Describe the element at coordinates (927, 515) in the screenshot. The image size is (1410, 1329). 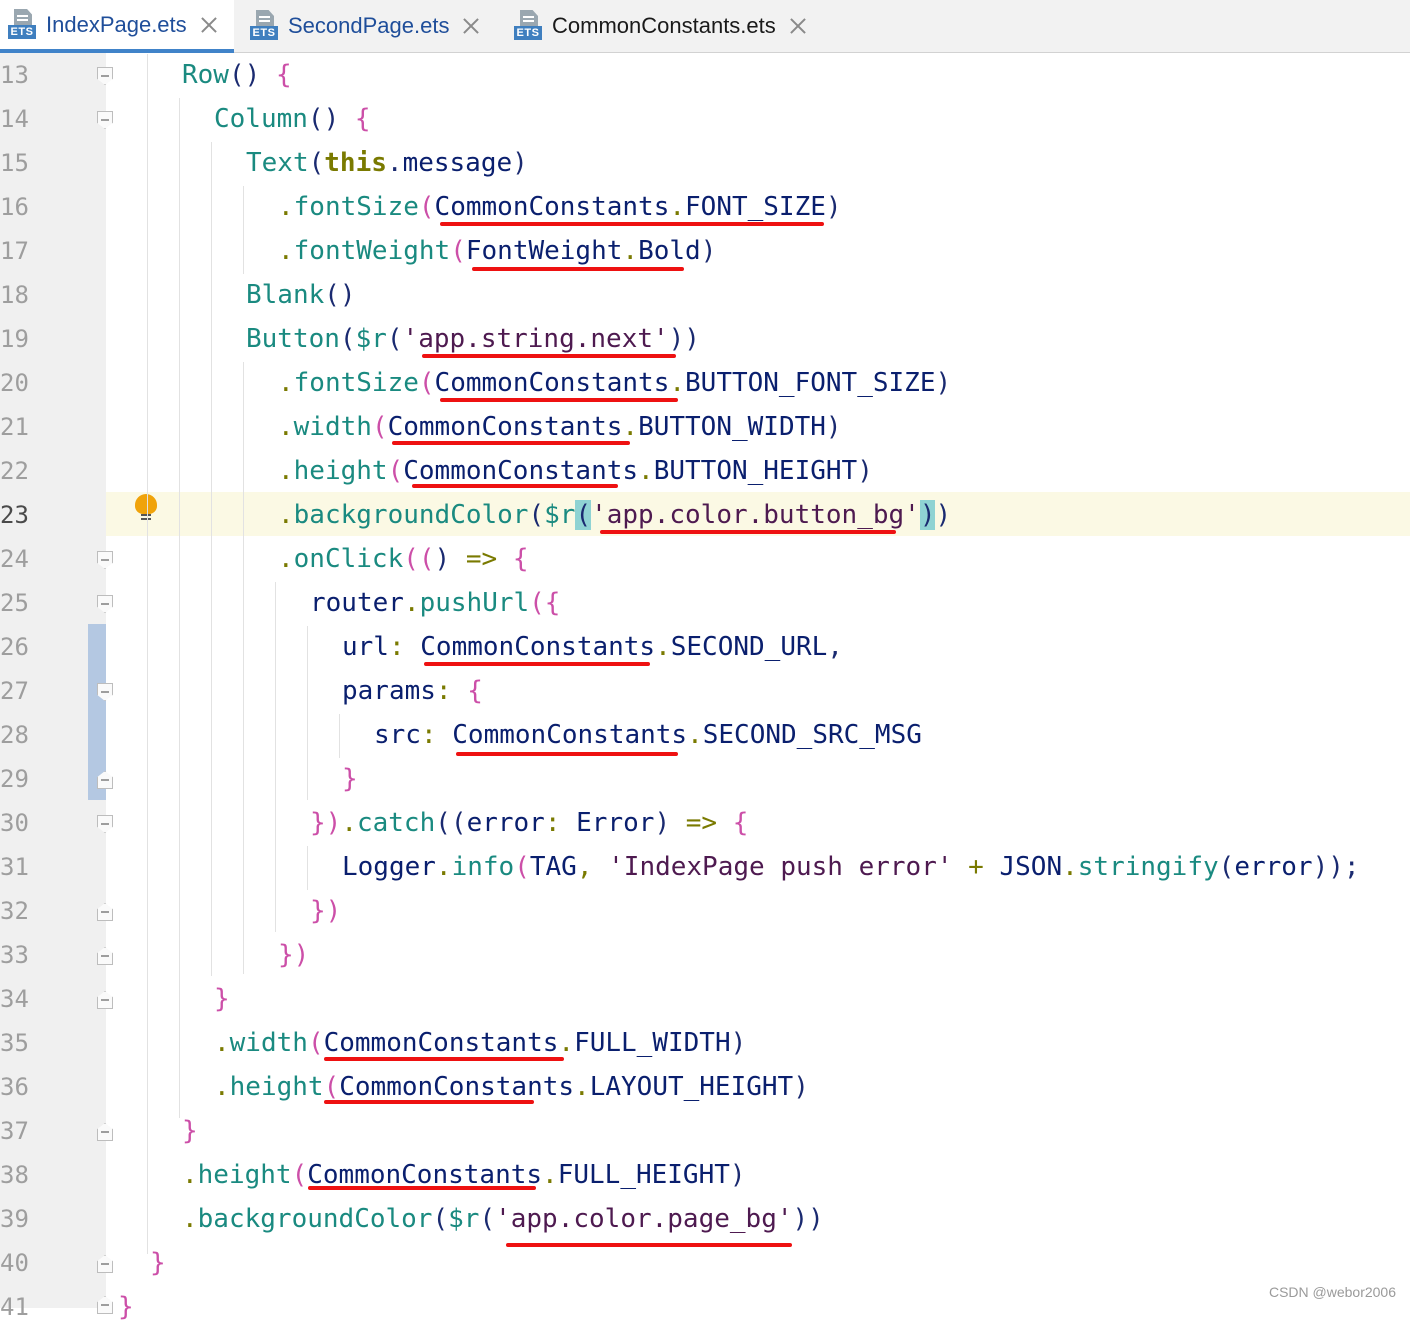
I see `matched-bracket: )` at that location.